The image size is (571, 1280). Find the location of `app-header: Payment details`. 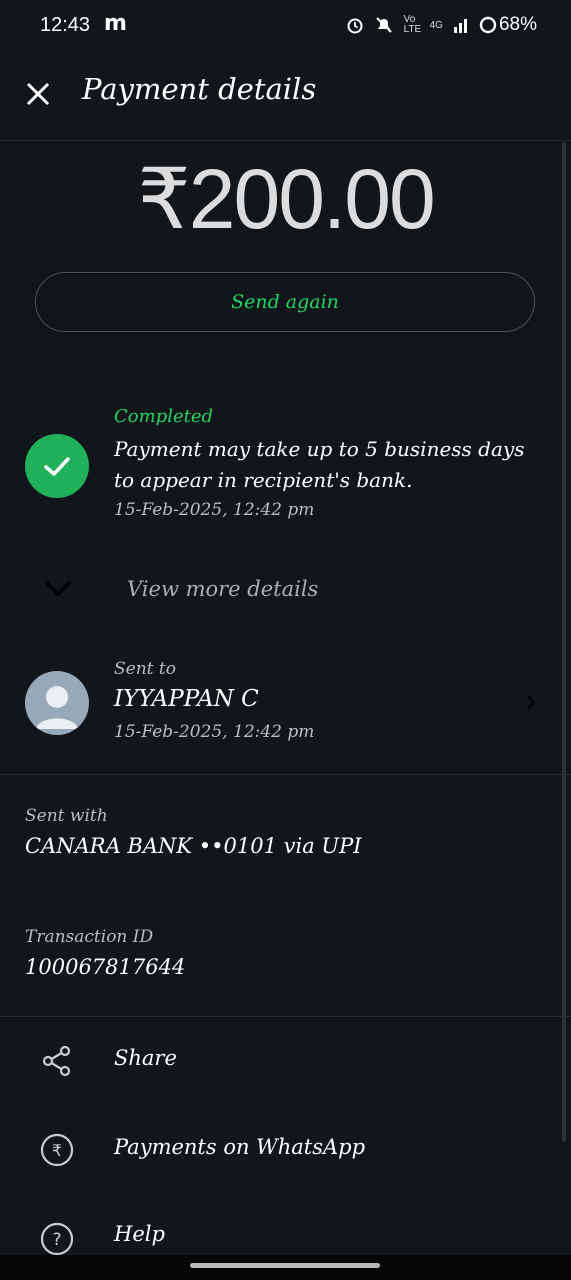

app-header: Payment details is located at coordinates (285, 96).